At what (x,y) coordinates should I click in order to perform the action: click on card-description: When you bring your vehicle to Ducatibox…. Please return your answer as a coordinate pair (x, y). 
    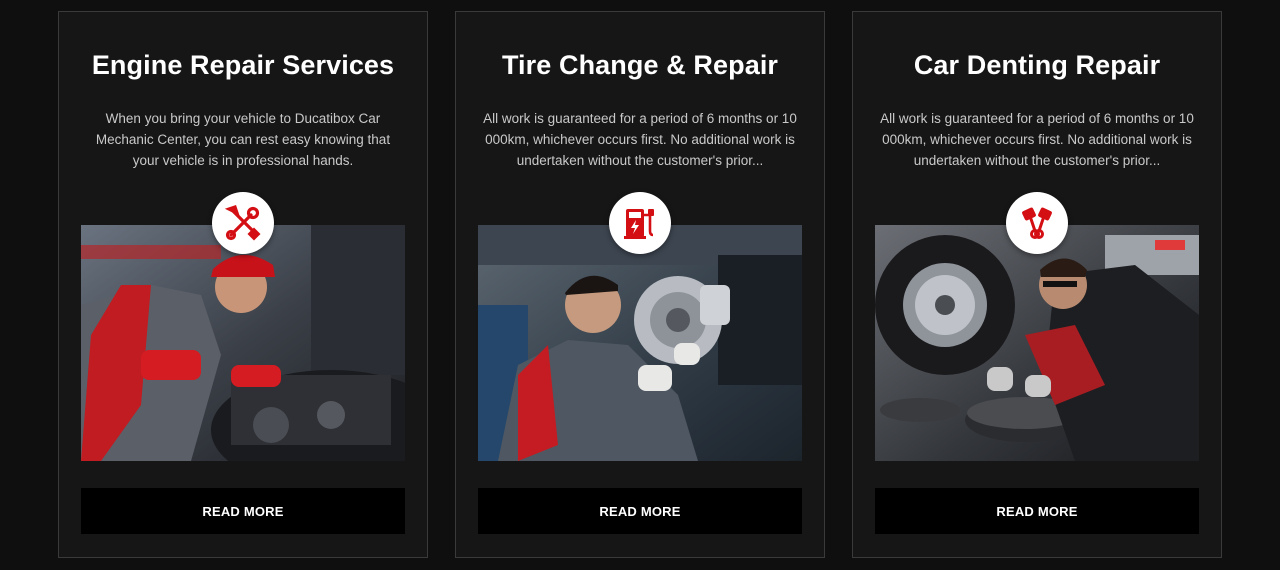
    Looking at the image, I should click on (243, 139).